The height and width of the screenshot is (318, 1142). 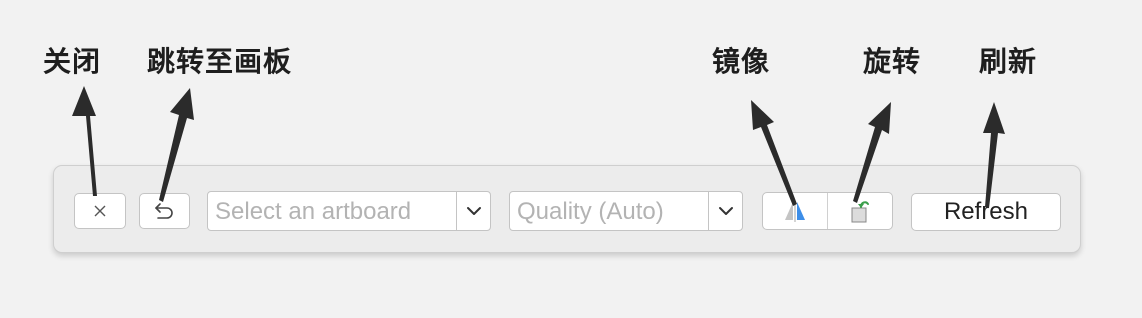 What do you see at coordinates (84, 141) in the screenshot?
I see `arrow-to-close` at bounding box center [84, 141].